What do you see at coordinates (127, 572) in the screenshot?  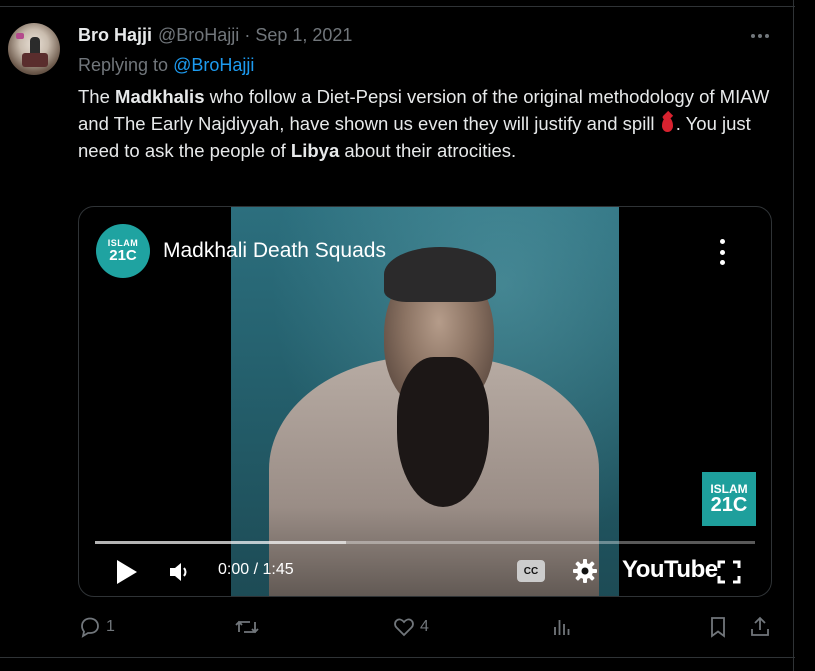 I see `play-icon` at bounding box center [127, 572].